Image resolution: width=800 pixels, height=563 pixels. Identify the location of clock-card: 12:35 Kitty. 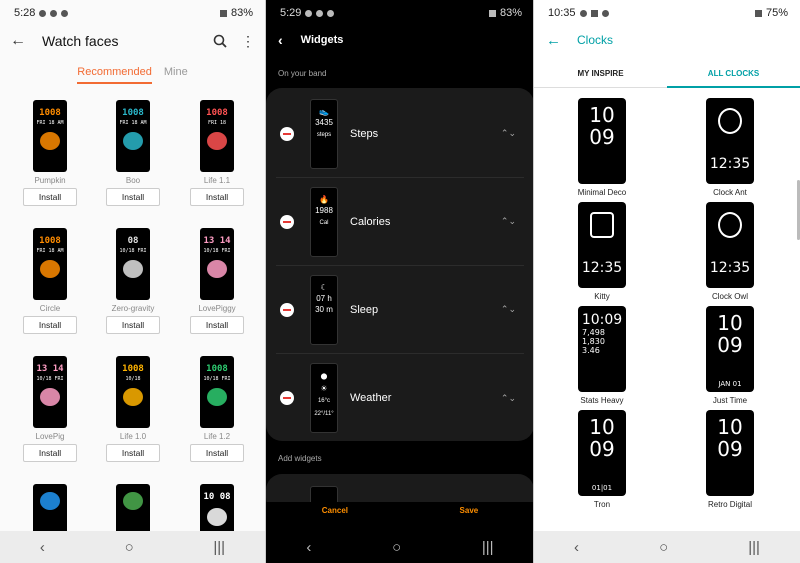
(602, 251).